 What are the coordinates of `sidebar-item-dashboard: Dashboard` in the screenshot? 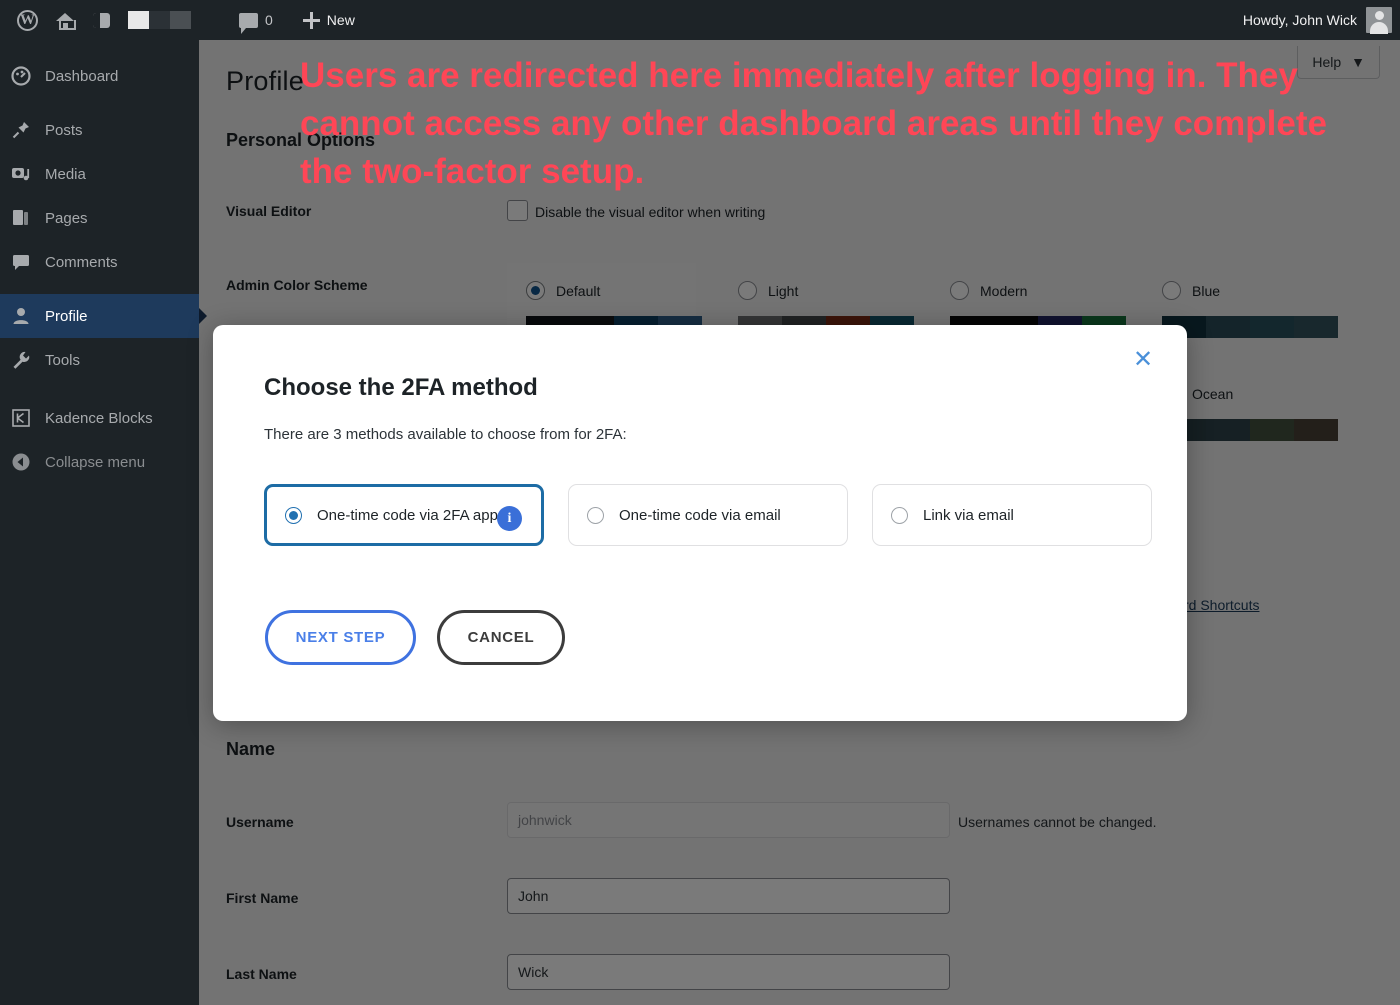 It's located at (99, 76).